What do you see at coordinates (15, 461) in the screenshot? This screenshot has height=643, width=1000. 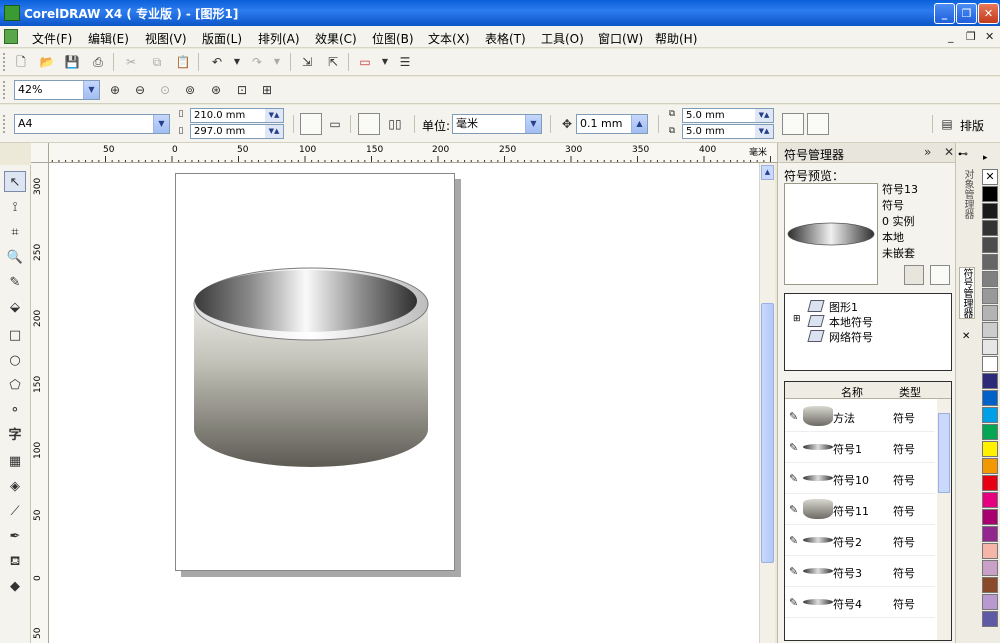 I see `table-tool-icon: ▦` at bounding box center [15, 461].